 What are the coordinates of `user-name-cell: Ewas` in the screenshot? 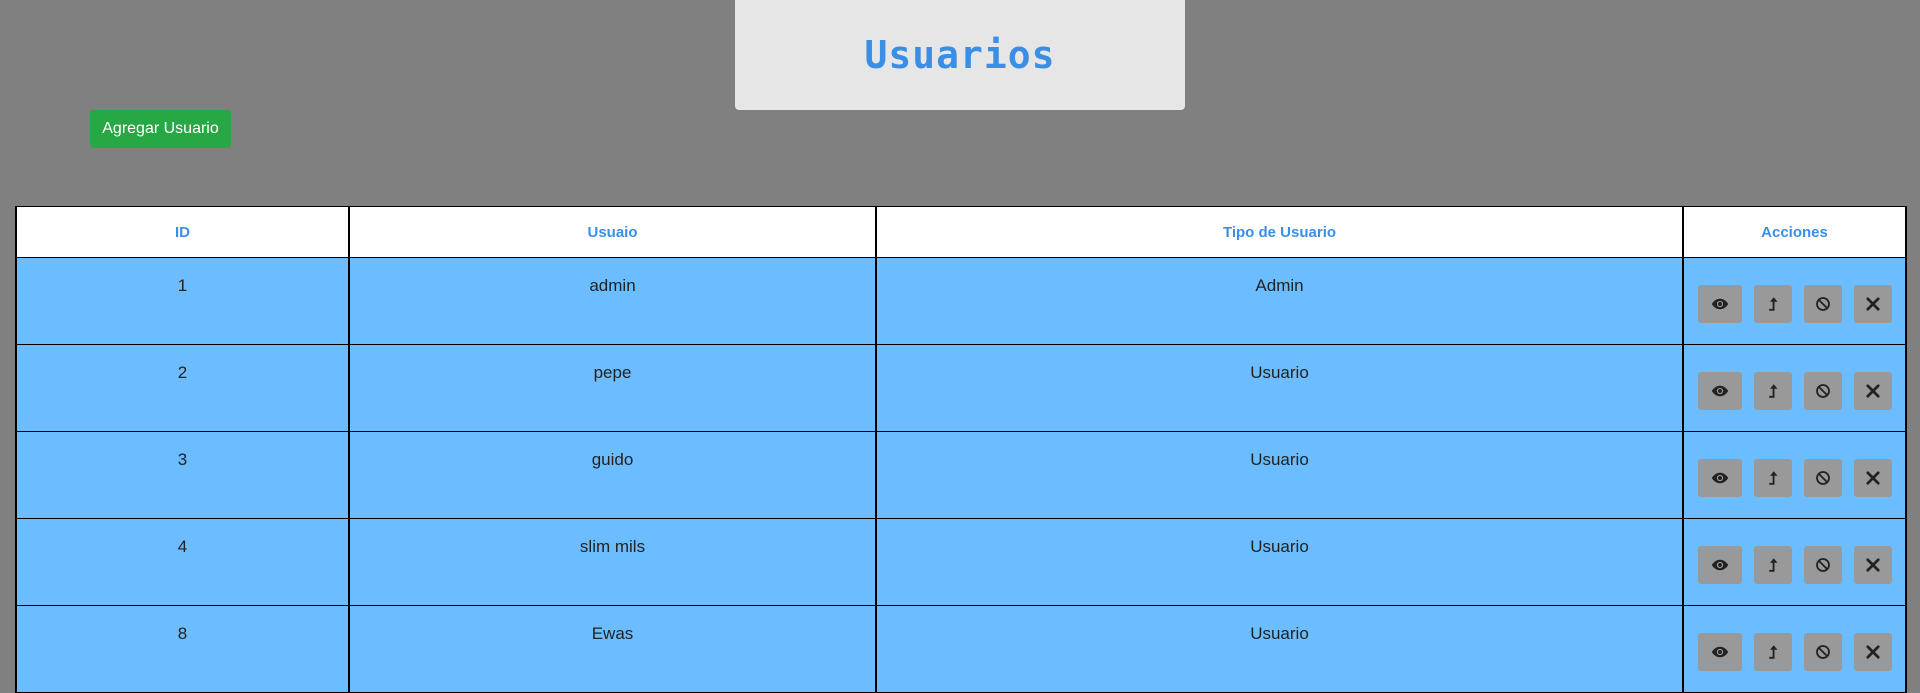 It's located at (612, 649).